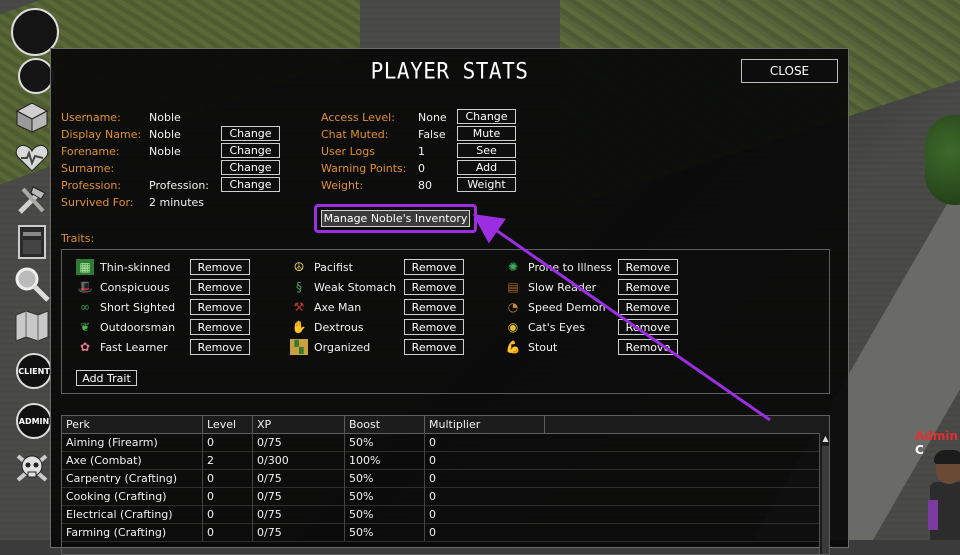 This screenshot has width=960, height=555. Describe the element at coordinates (440, 496) in the screenshot. I see `table-row: Cooking (Crafting) 0 0/75 50% 0` at that location.